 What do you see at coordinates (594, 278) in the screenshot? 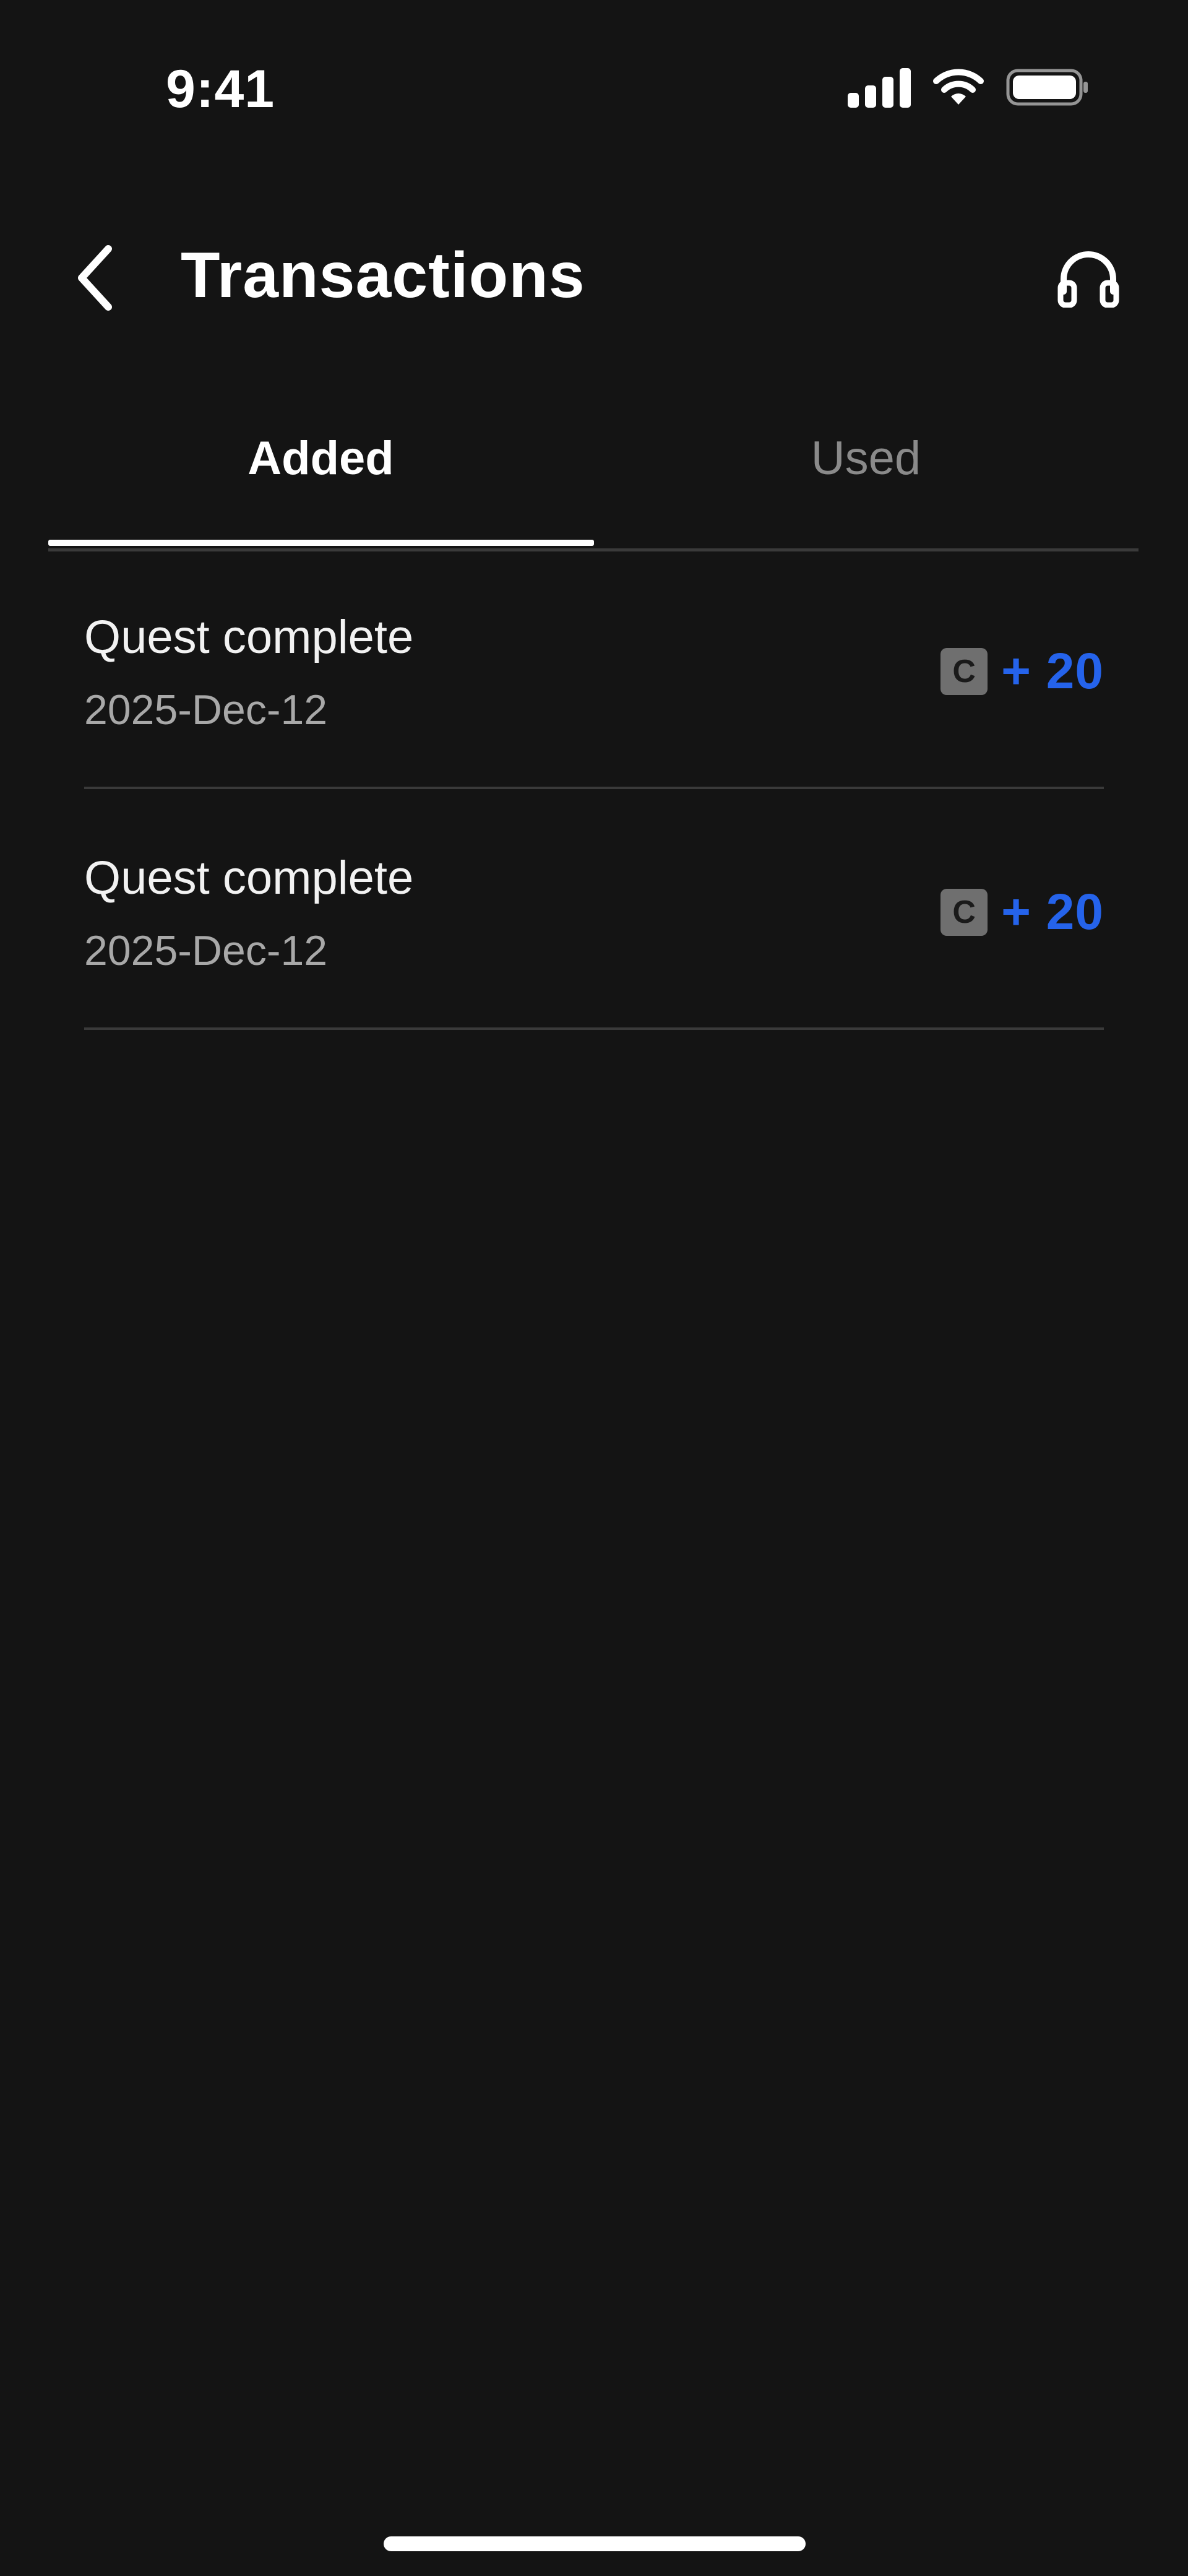
I see `header: Transactions` at bounding box center [594, 278].